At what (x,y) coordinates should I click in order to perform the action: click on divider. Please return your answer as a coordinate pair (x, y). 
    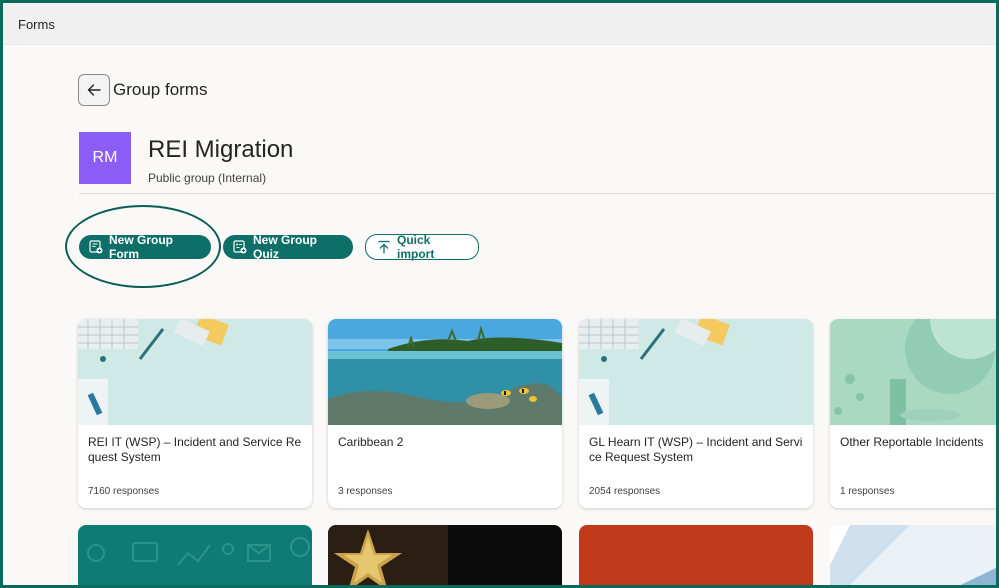
    Looking at the image, I should click on (537, 193).